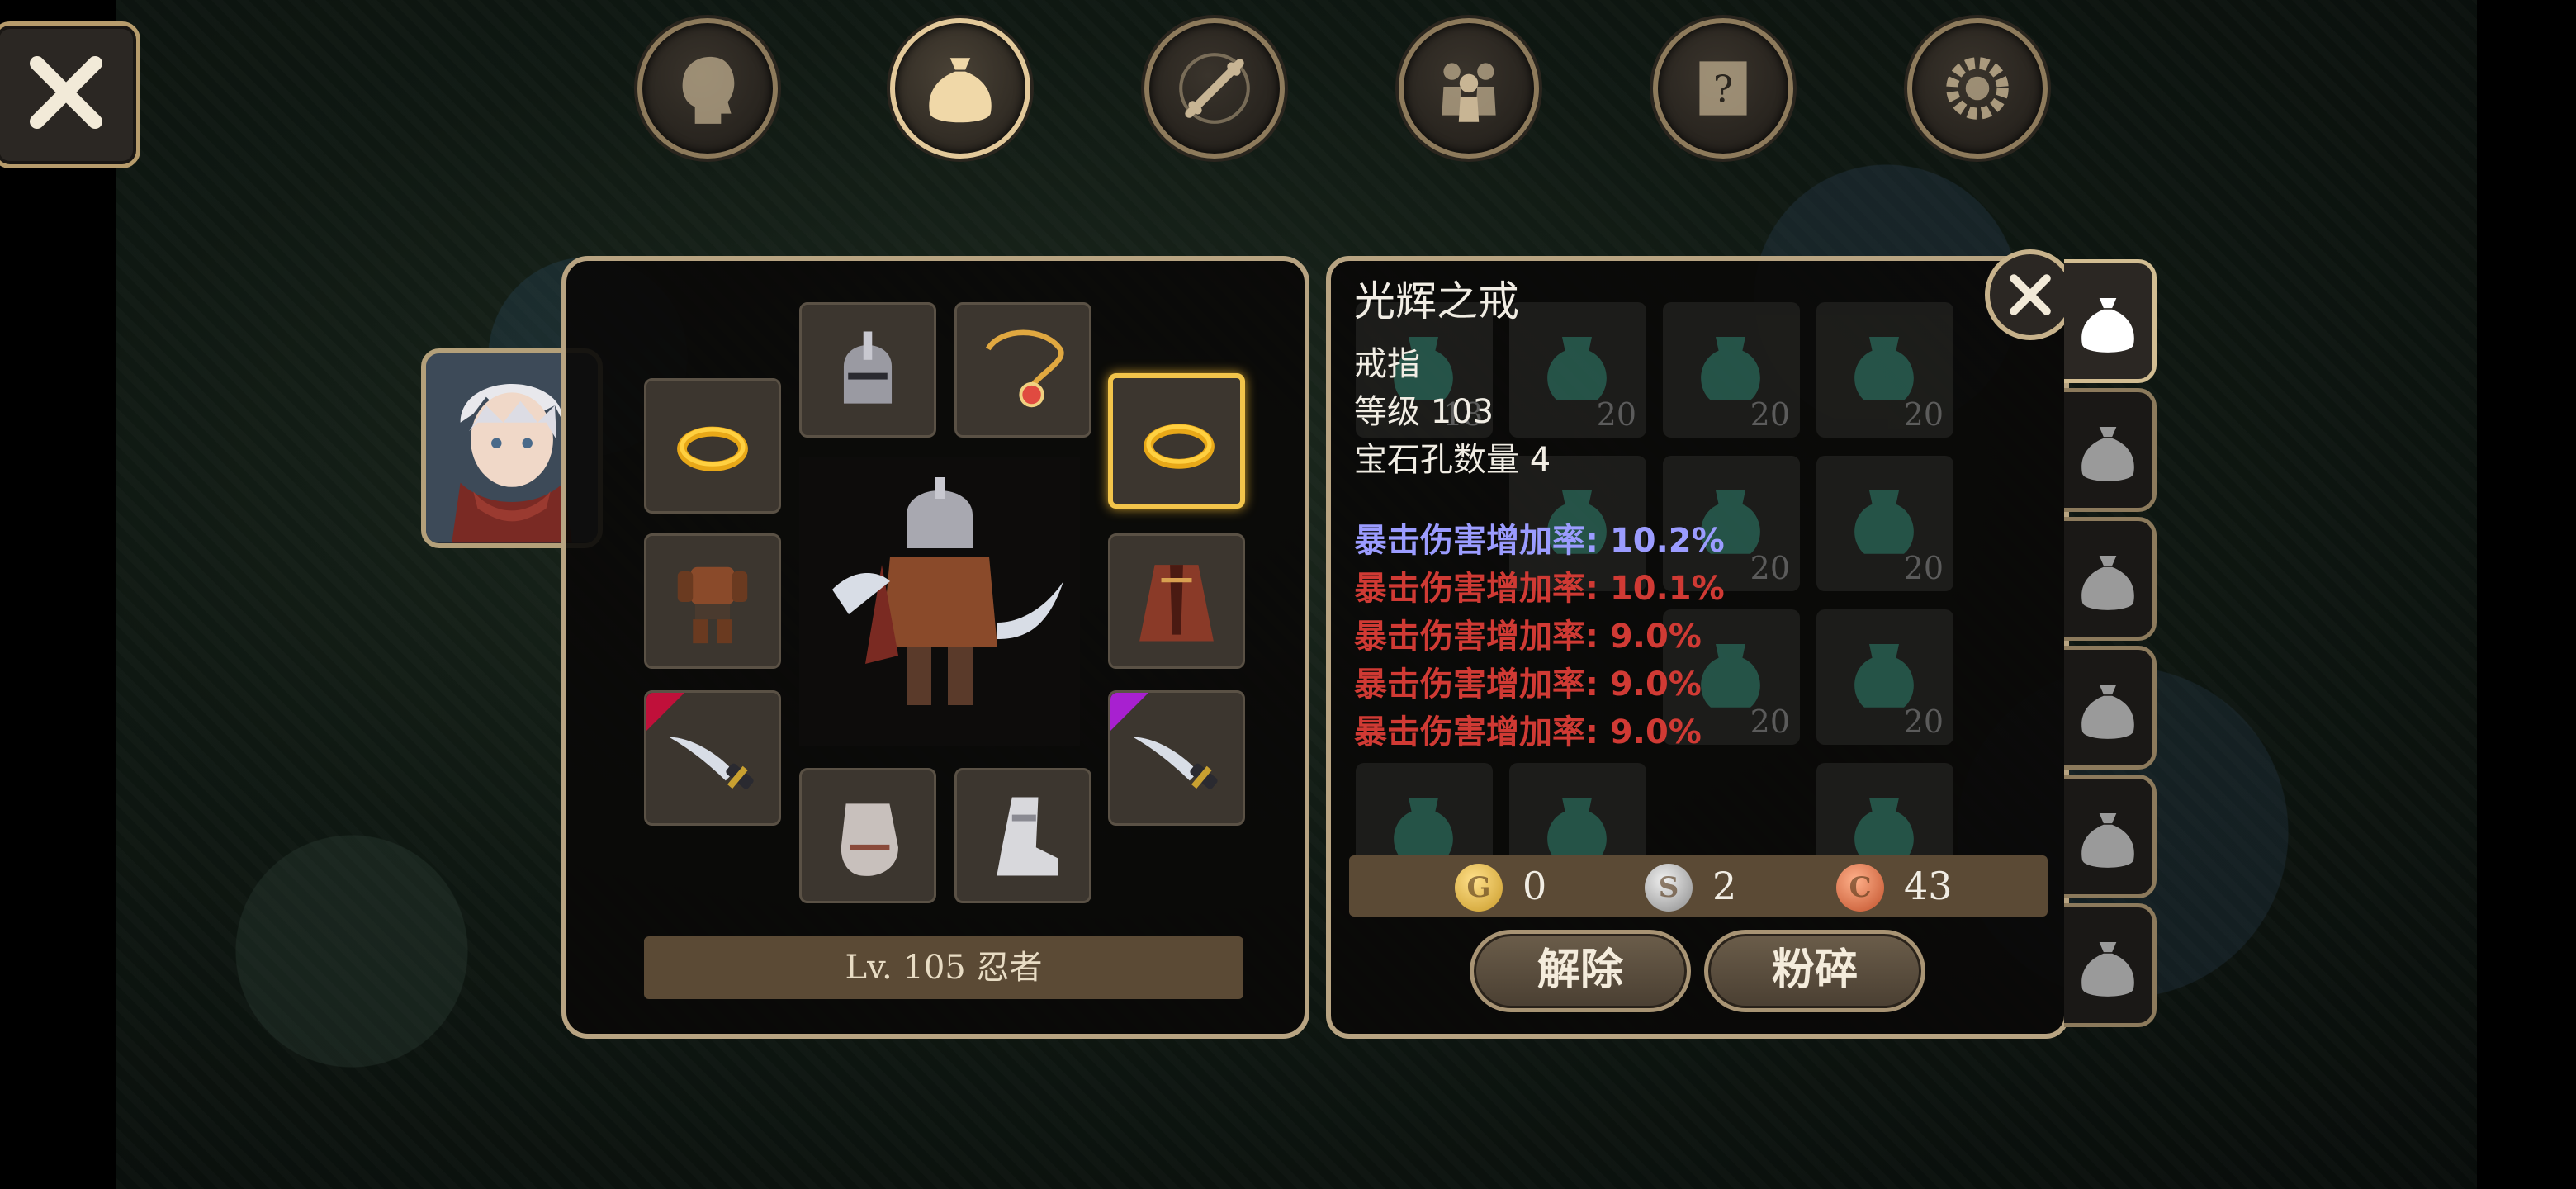 The width and height of the screenshot is (2576, 1189). Describe the element at coordinates (1814, 971) in the screenshot. I see `smash-button: 粉碎` at that location.